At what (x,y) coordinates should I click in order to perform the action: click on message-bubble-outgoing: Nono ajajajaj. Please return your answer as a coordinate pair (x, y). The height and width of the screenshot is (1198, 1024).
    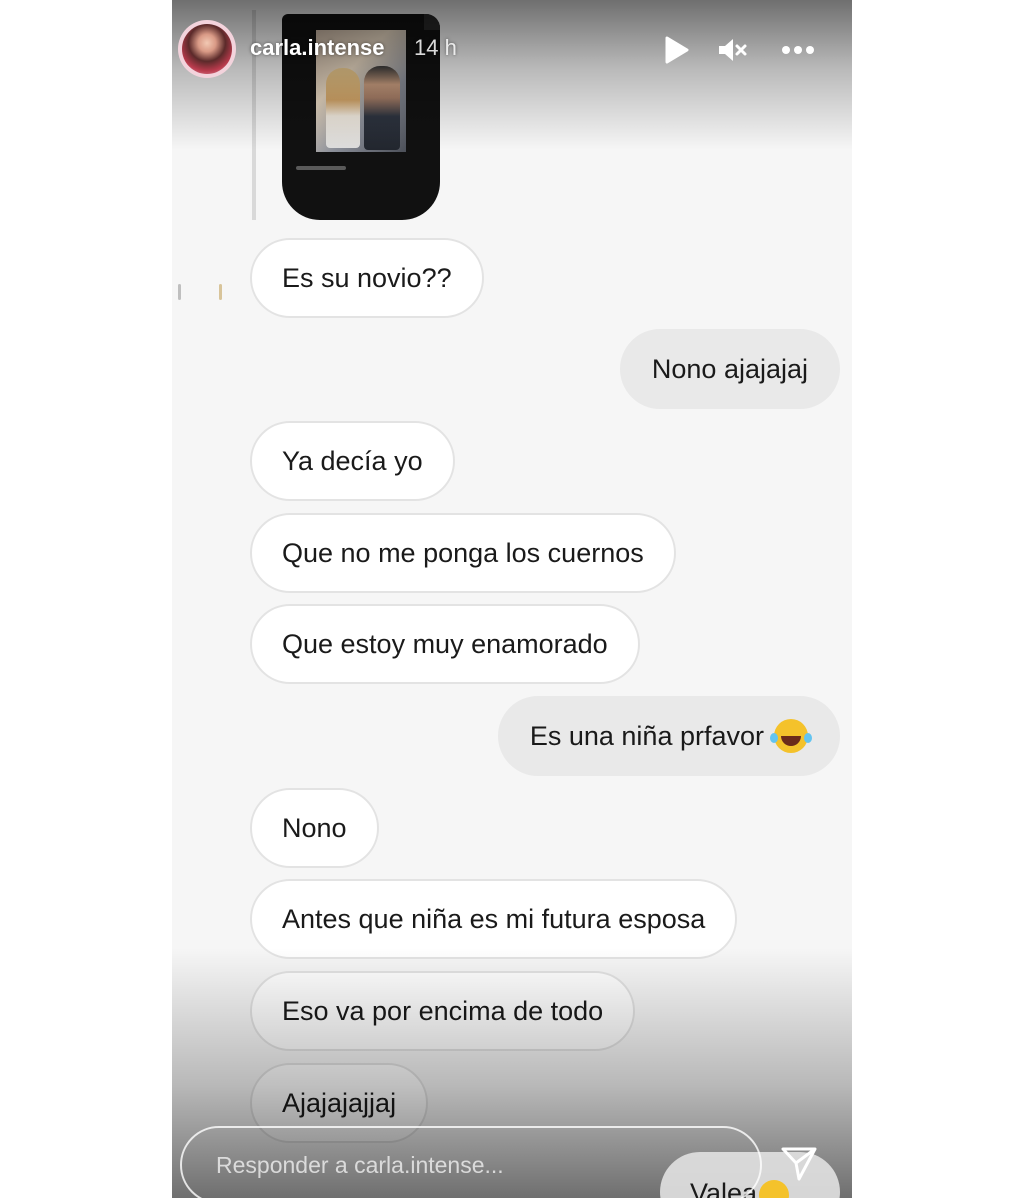
    Looking at the image, I should click on (729, 369).